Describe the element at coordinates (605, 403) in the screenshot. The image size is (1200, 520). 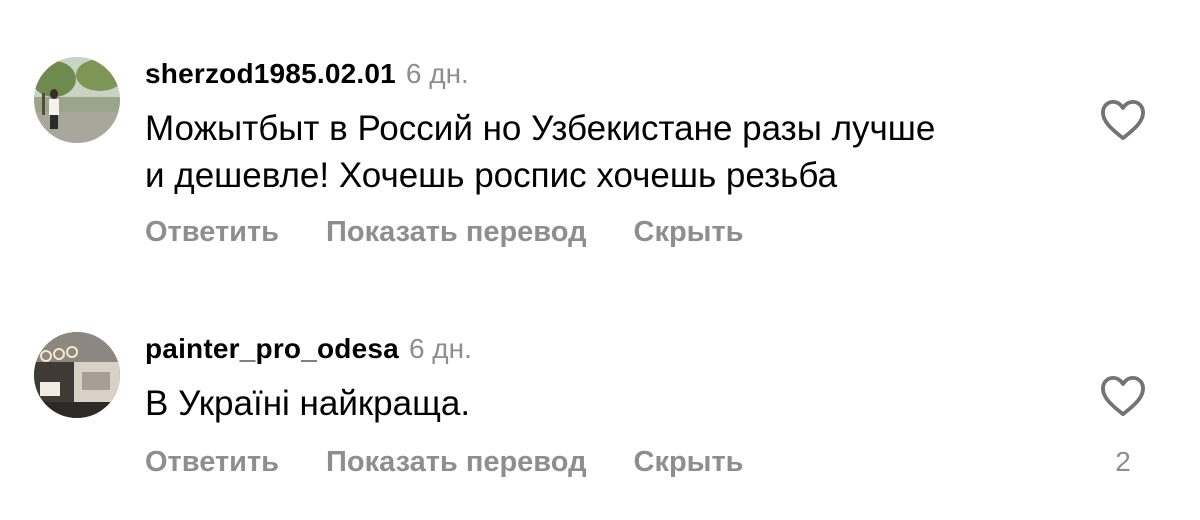
I see `comment-text: В Україні найкраща.` at that location.